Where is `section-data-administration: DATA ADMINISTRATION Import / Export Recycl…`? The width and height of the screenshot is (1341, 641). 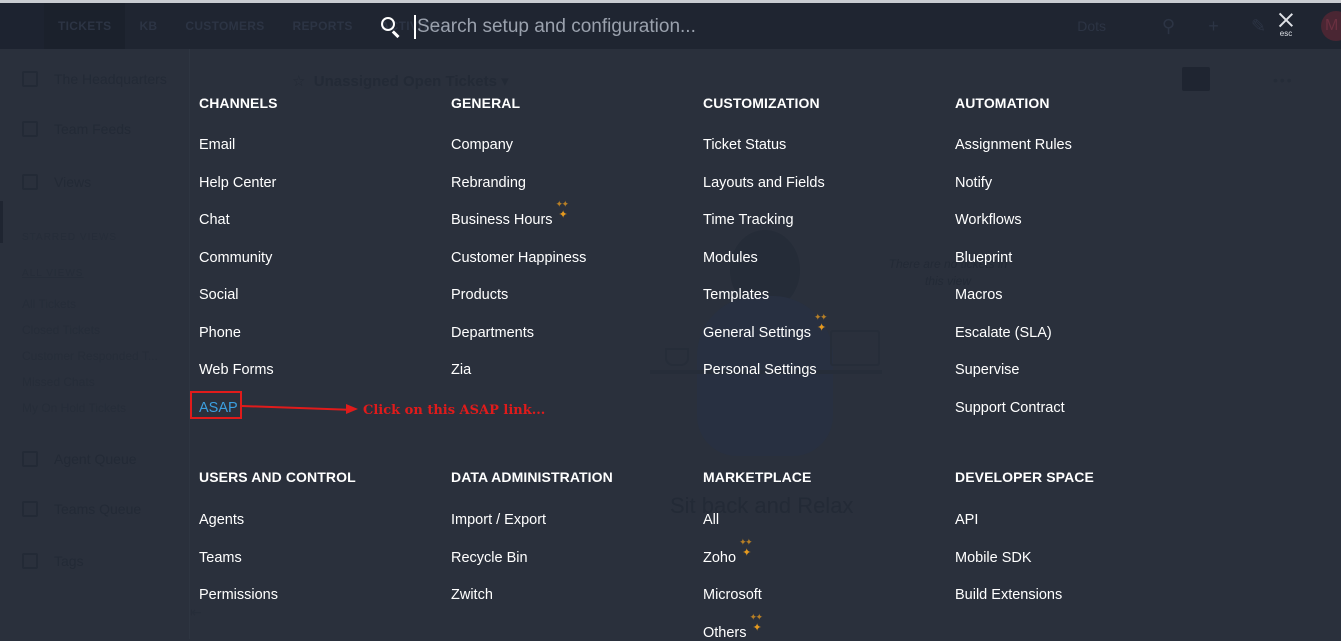
section-data-administration: DATA ADMINISTRATION Import / Export Recycl… is located at coordinates (571, 536).